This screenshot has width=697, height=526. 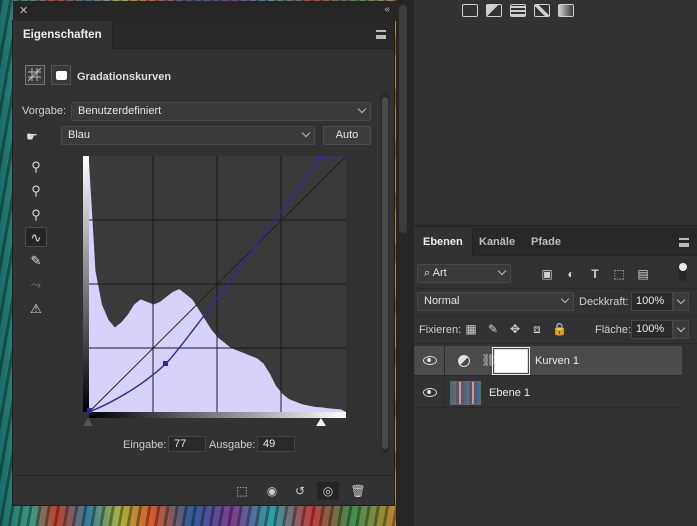 I want to click on layer-mask-icon, so click(x=61, y=75).